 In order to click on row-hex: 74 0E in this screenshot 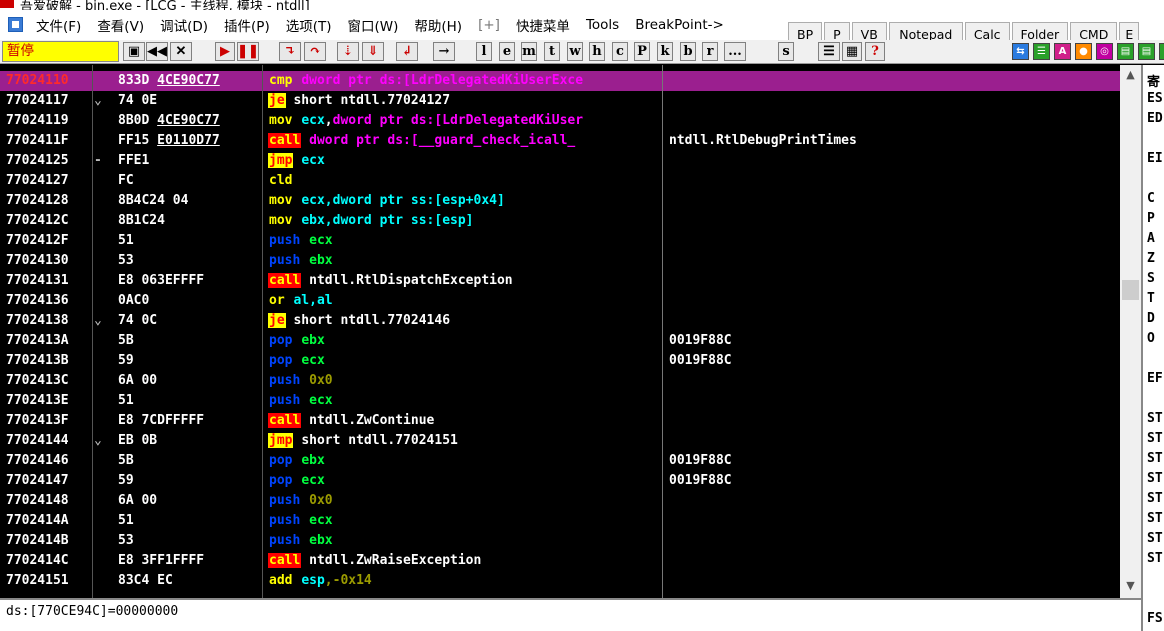, I will do `click(138, 100)`.